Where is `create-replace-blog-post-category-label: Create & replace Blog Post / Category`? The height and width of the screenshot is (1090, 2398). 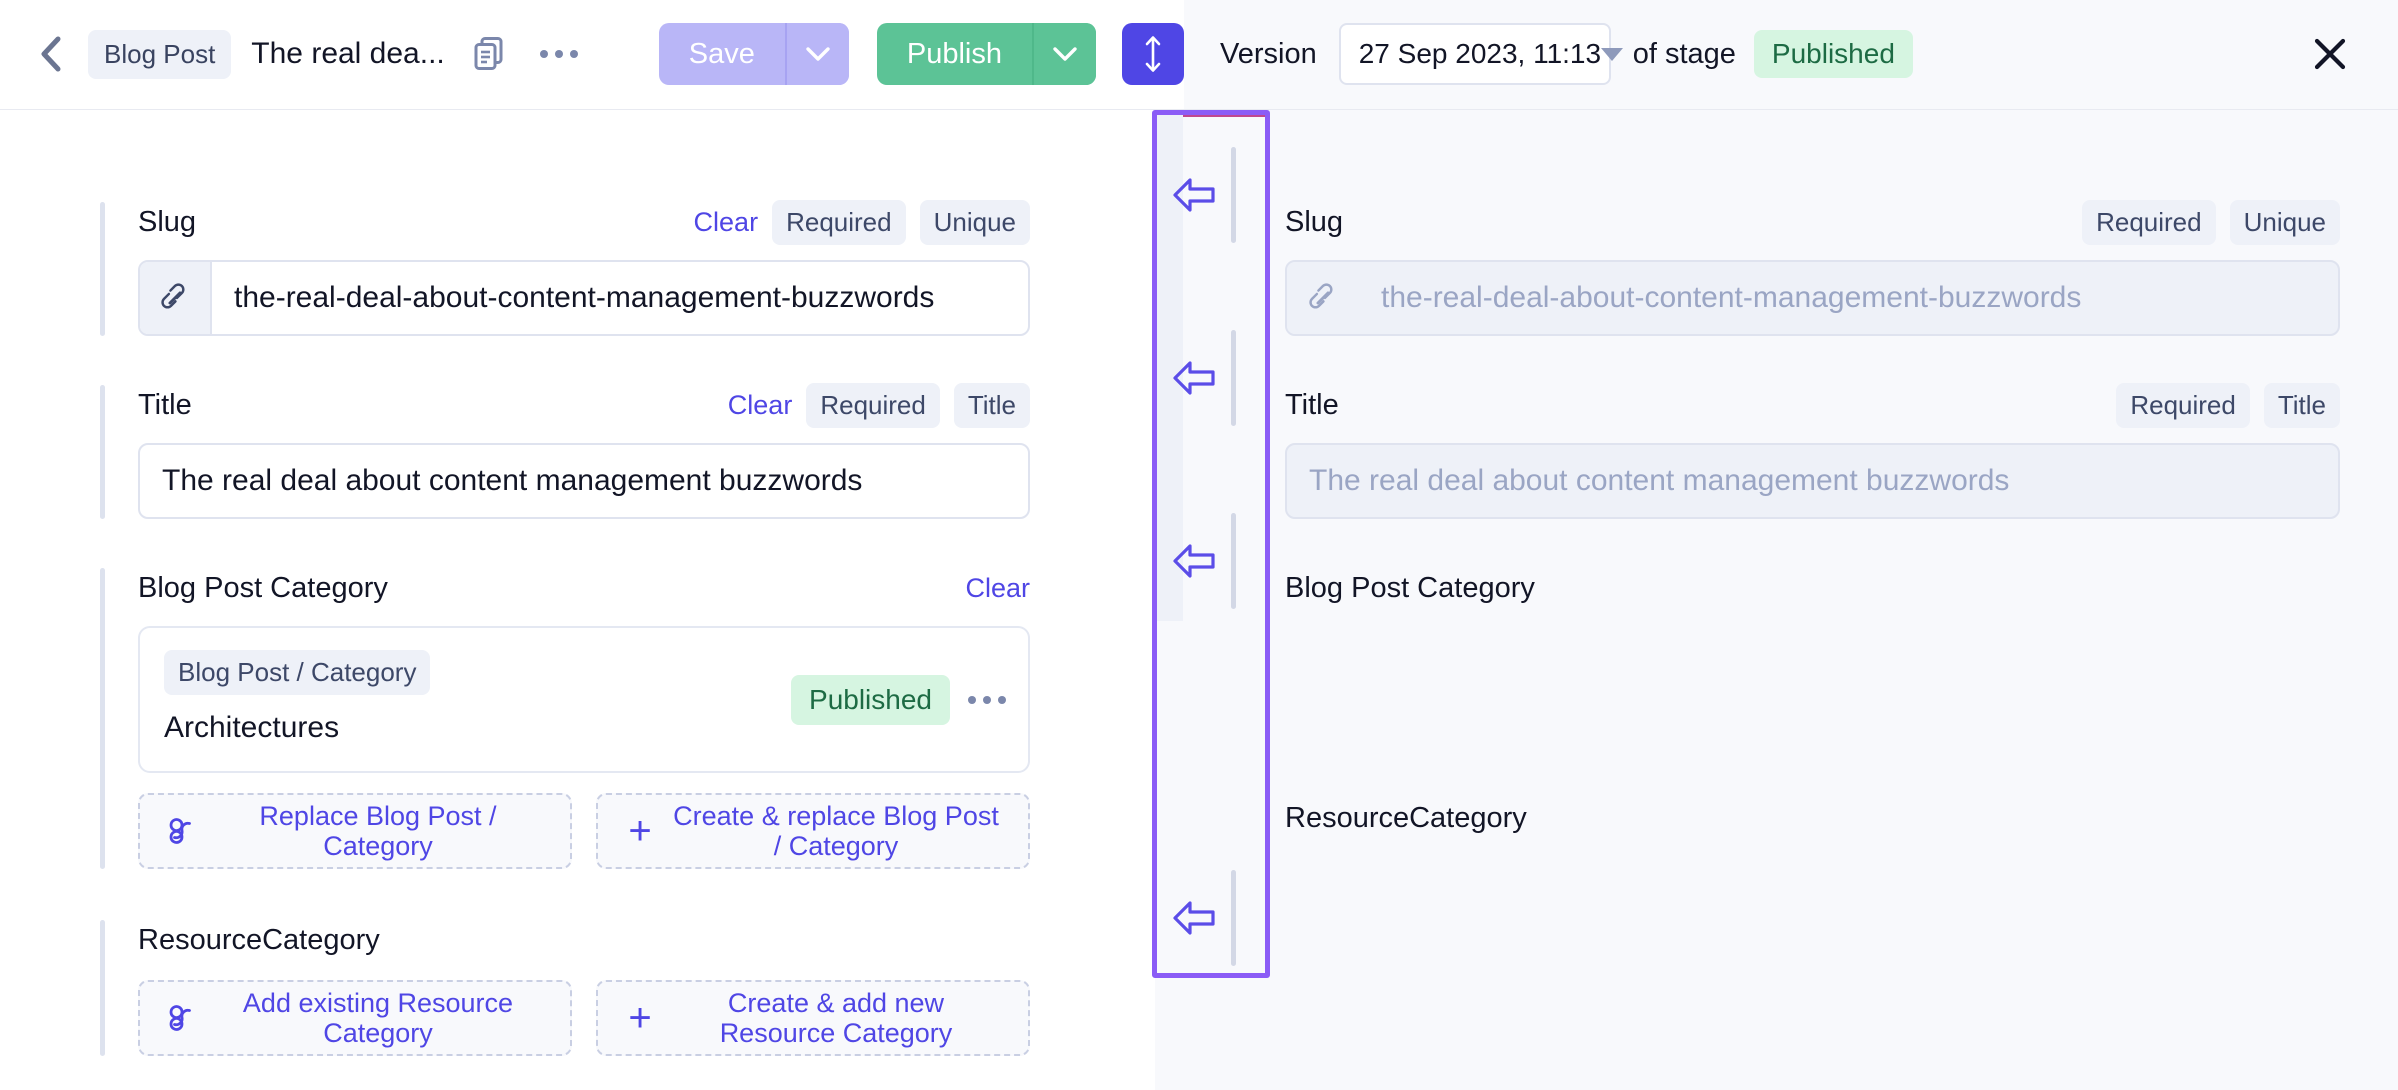 create-replace-blog-post-category-label: Create & replace Blog Post / Category is located at coordinates (836, 830).